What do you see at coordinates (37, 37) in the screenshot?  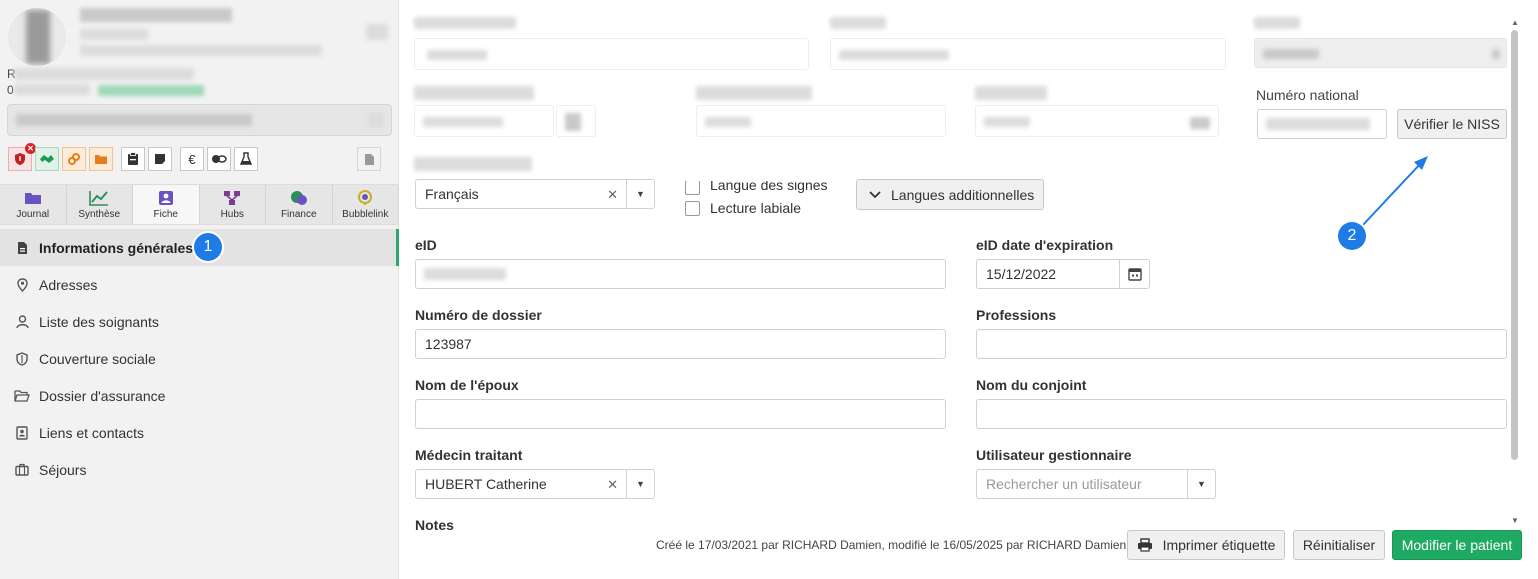 I see `patient-avatar` at bounding box center [37, 37].